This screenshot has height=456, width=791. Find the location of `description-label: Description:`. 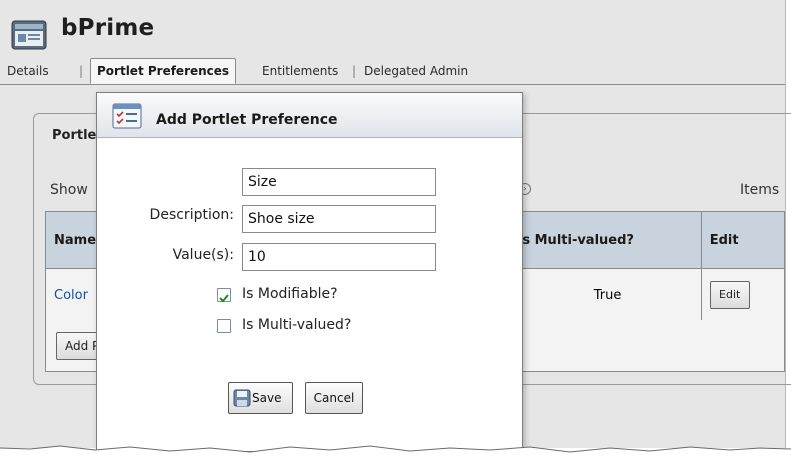

description-label: Description: is located at coordinates (191, 215).